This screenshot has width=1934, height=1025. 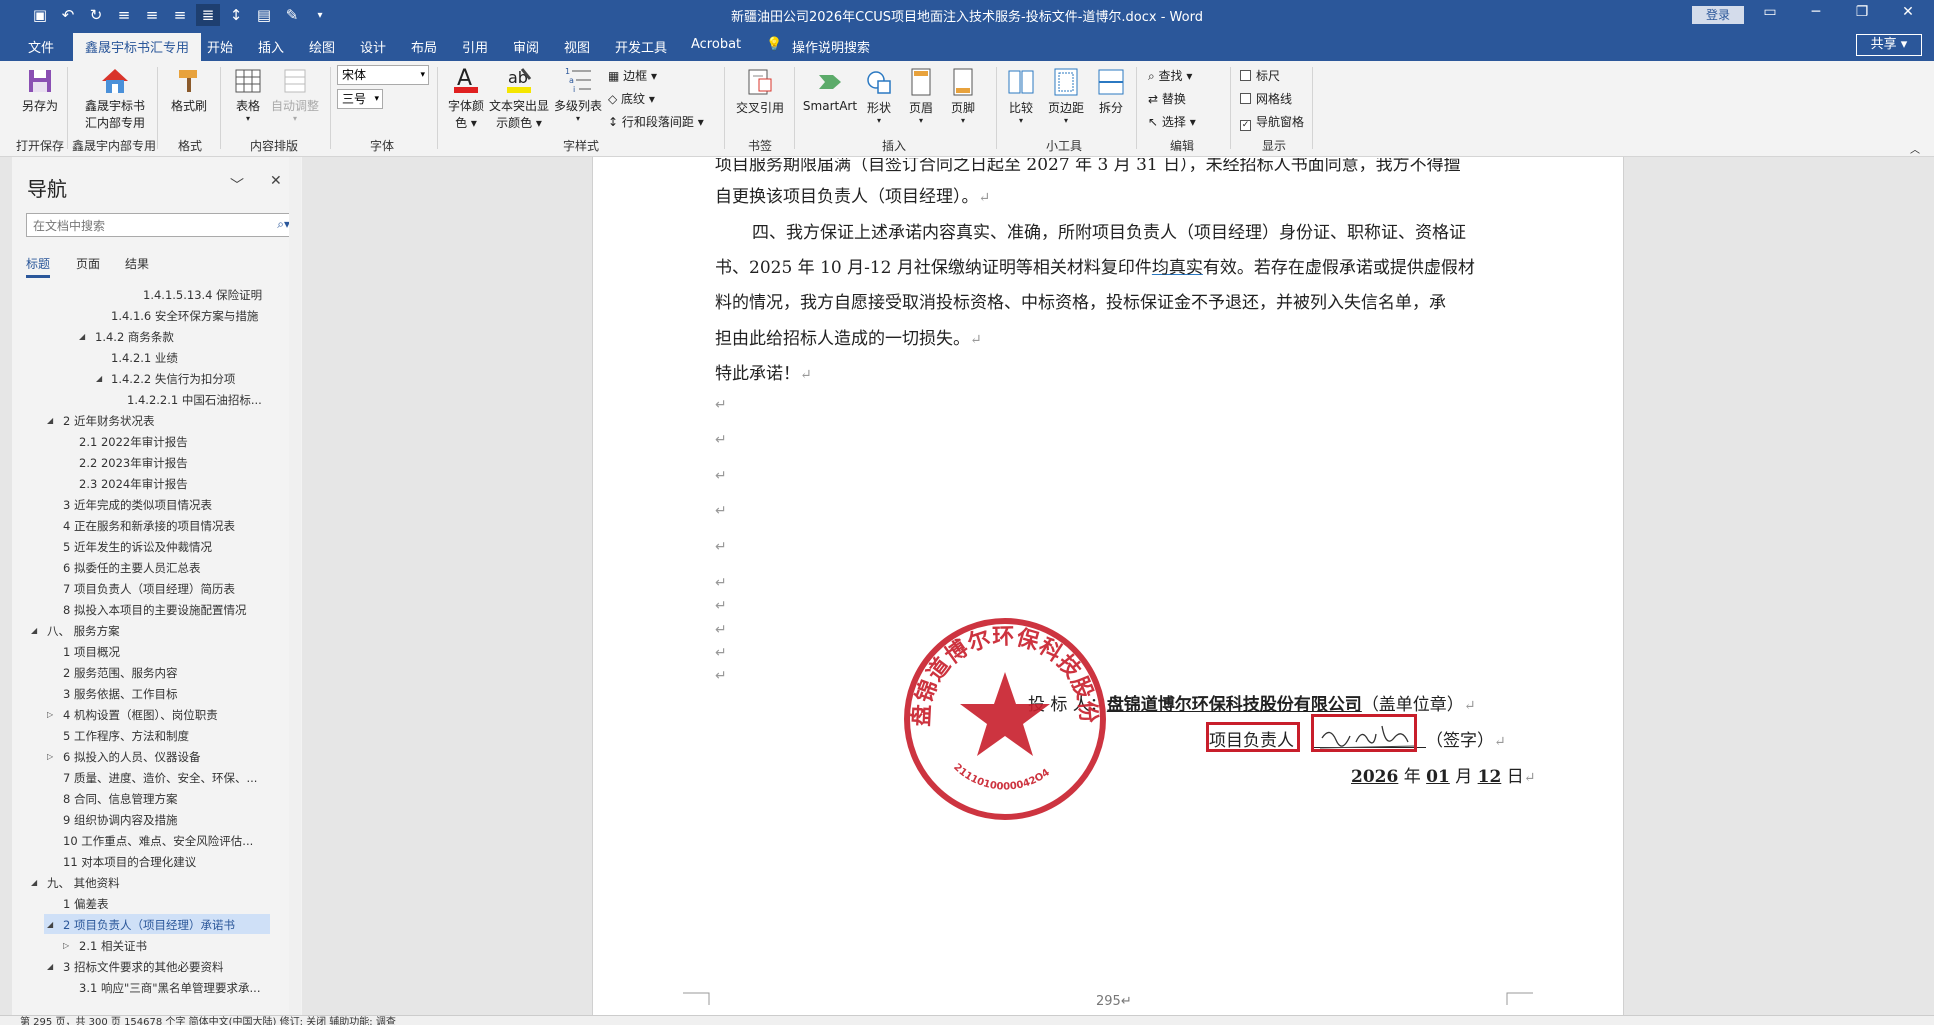 What do you see at coordinates (237, 185) in the screenshot?
I see `nav-options-icon: ﹀` at bounding box center [237, 185].